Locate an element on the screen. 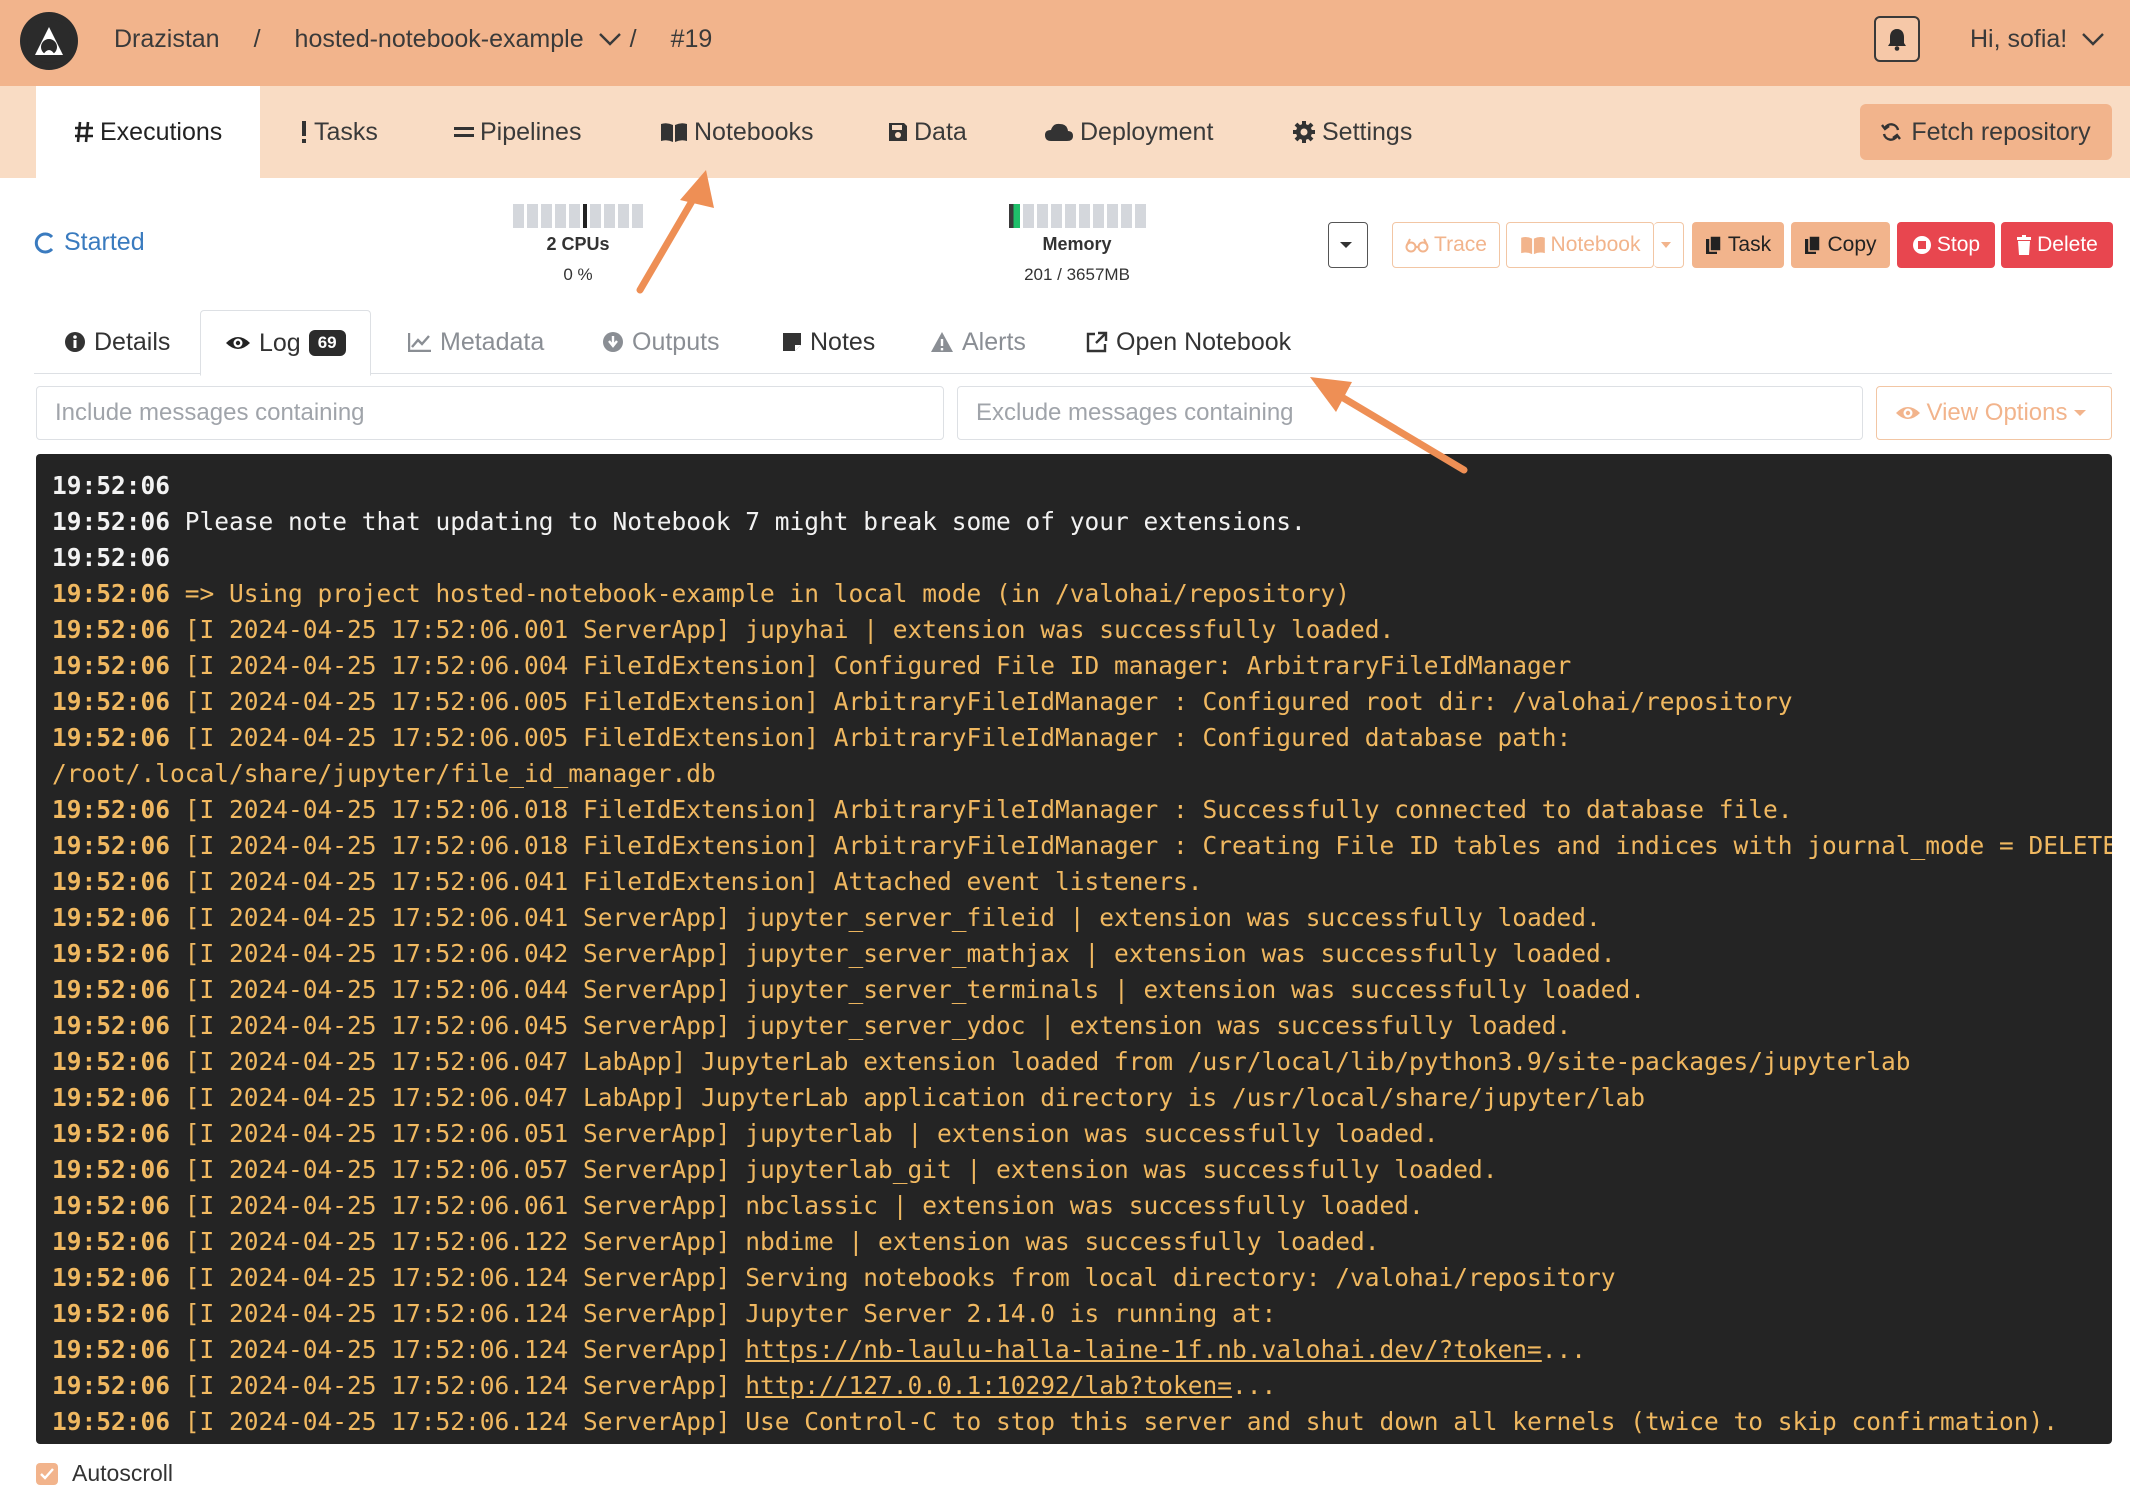 The height and width of the screenshot is (1502, 2130). user-greeting: Hi, sofia! is located at coordinates (2019, 38).